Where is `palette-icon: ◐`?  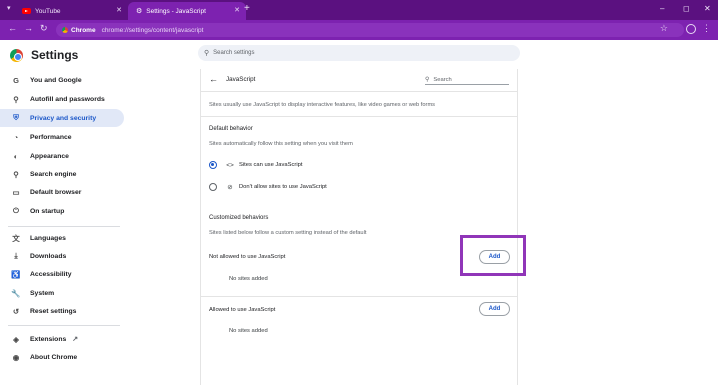
palette-icon: ◐ is located at coordinates (16, 156).